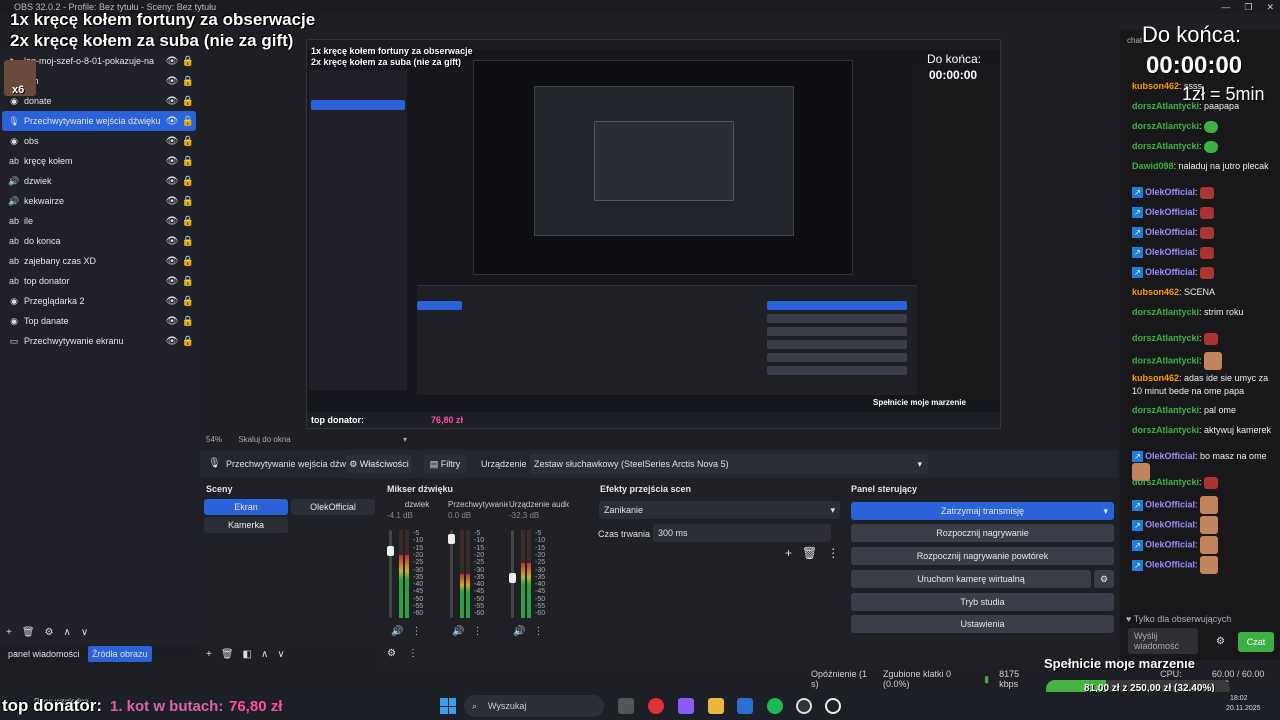 Image resolution: width=1280 pixels, height=720 pixels. What do you see at coordinates (716, 706) in the screenshot?
I see `file-explorer-icon` at bounding box center [716, 706].